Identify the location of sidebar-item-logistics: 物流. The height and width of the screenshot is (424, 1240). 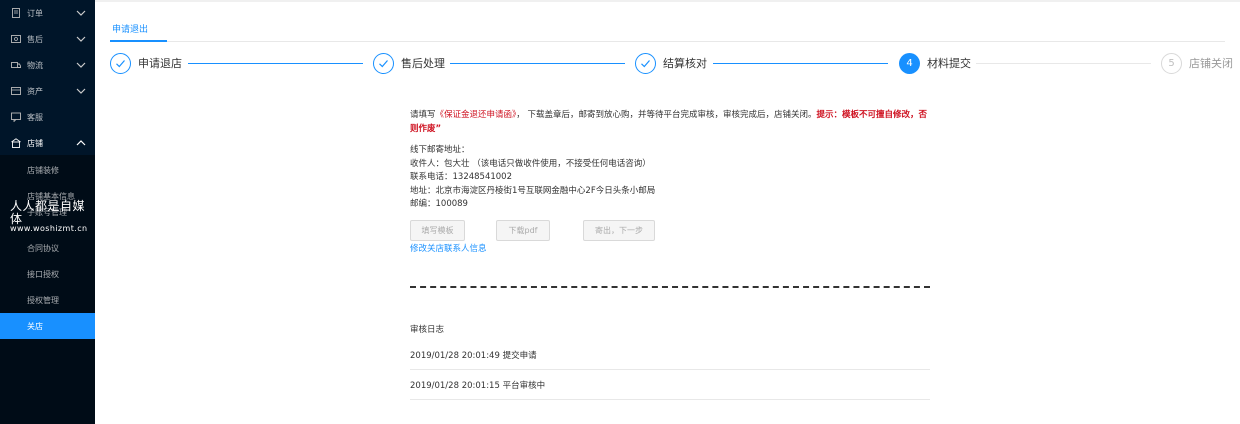
(47, 65).